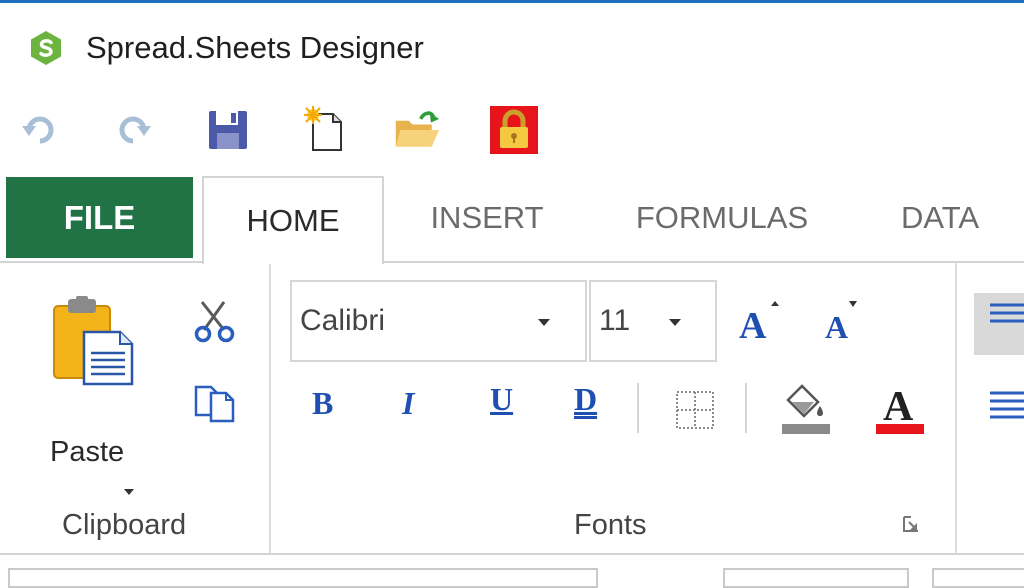 The width and height of the screenshot is (1024, 588). What do you see at coordinates (124, 525) in the screenshot?
I see `clipboard-group-label: Clipboard` at bounding box center [124, 525].